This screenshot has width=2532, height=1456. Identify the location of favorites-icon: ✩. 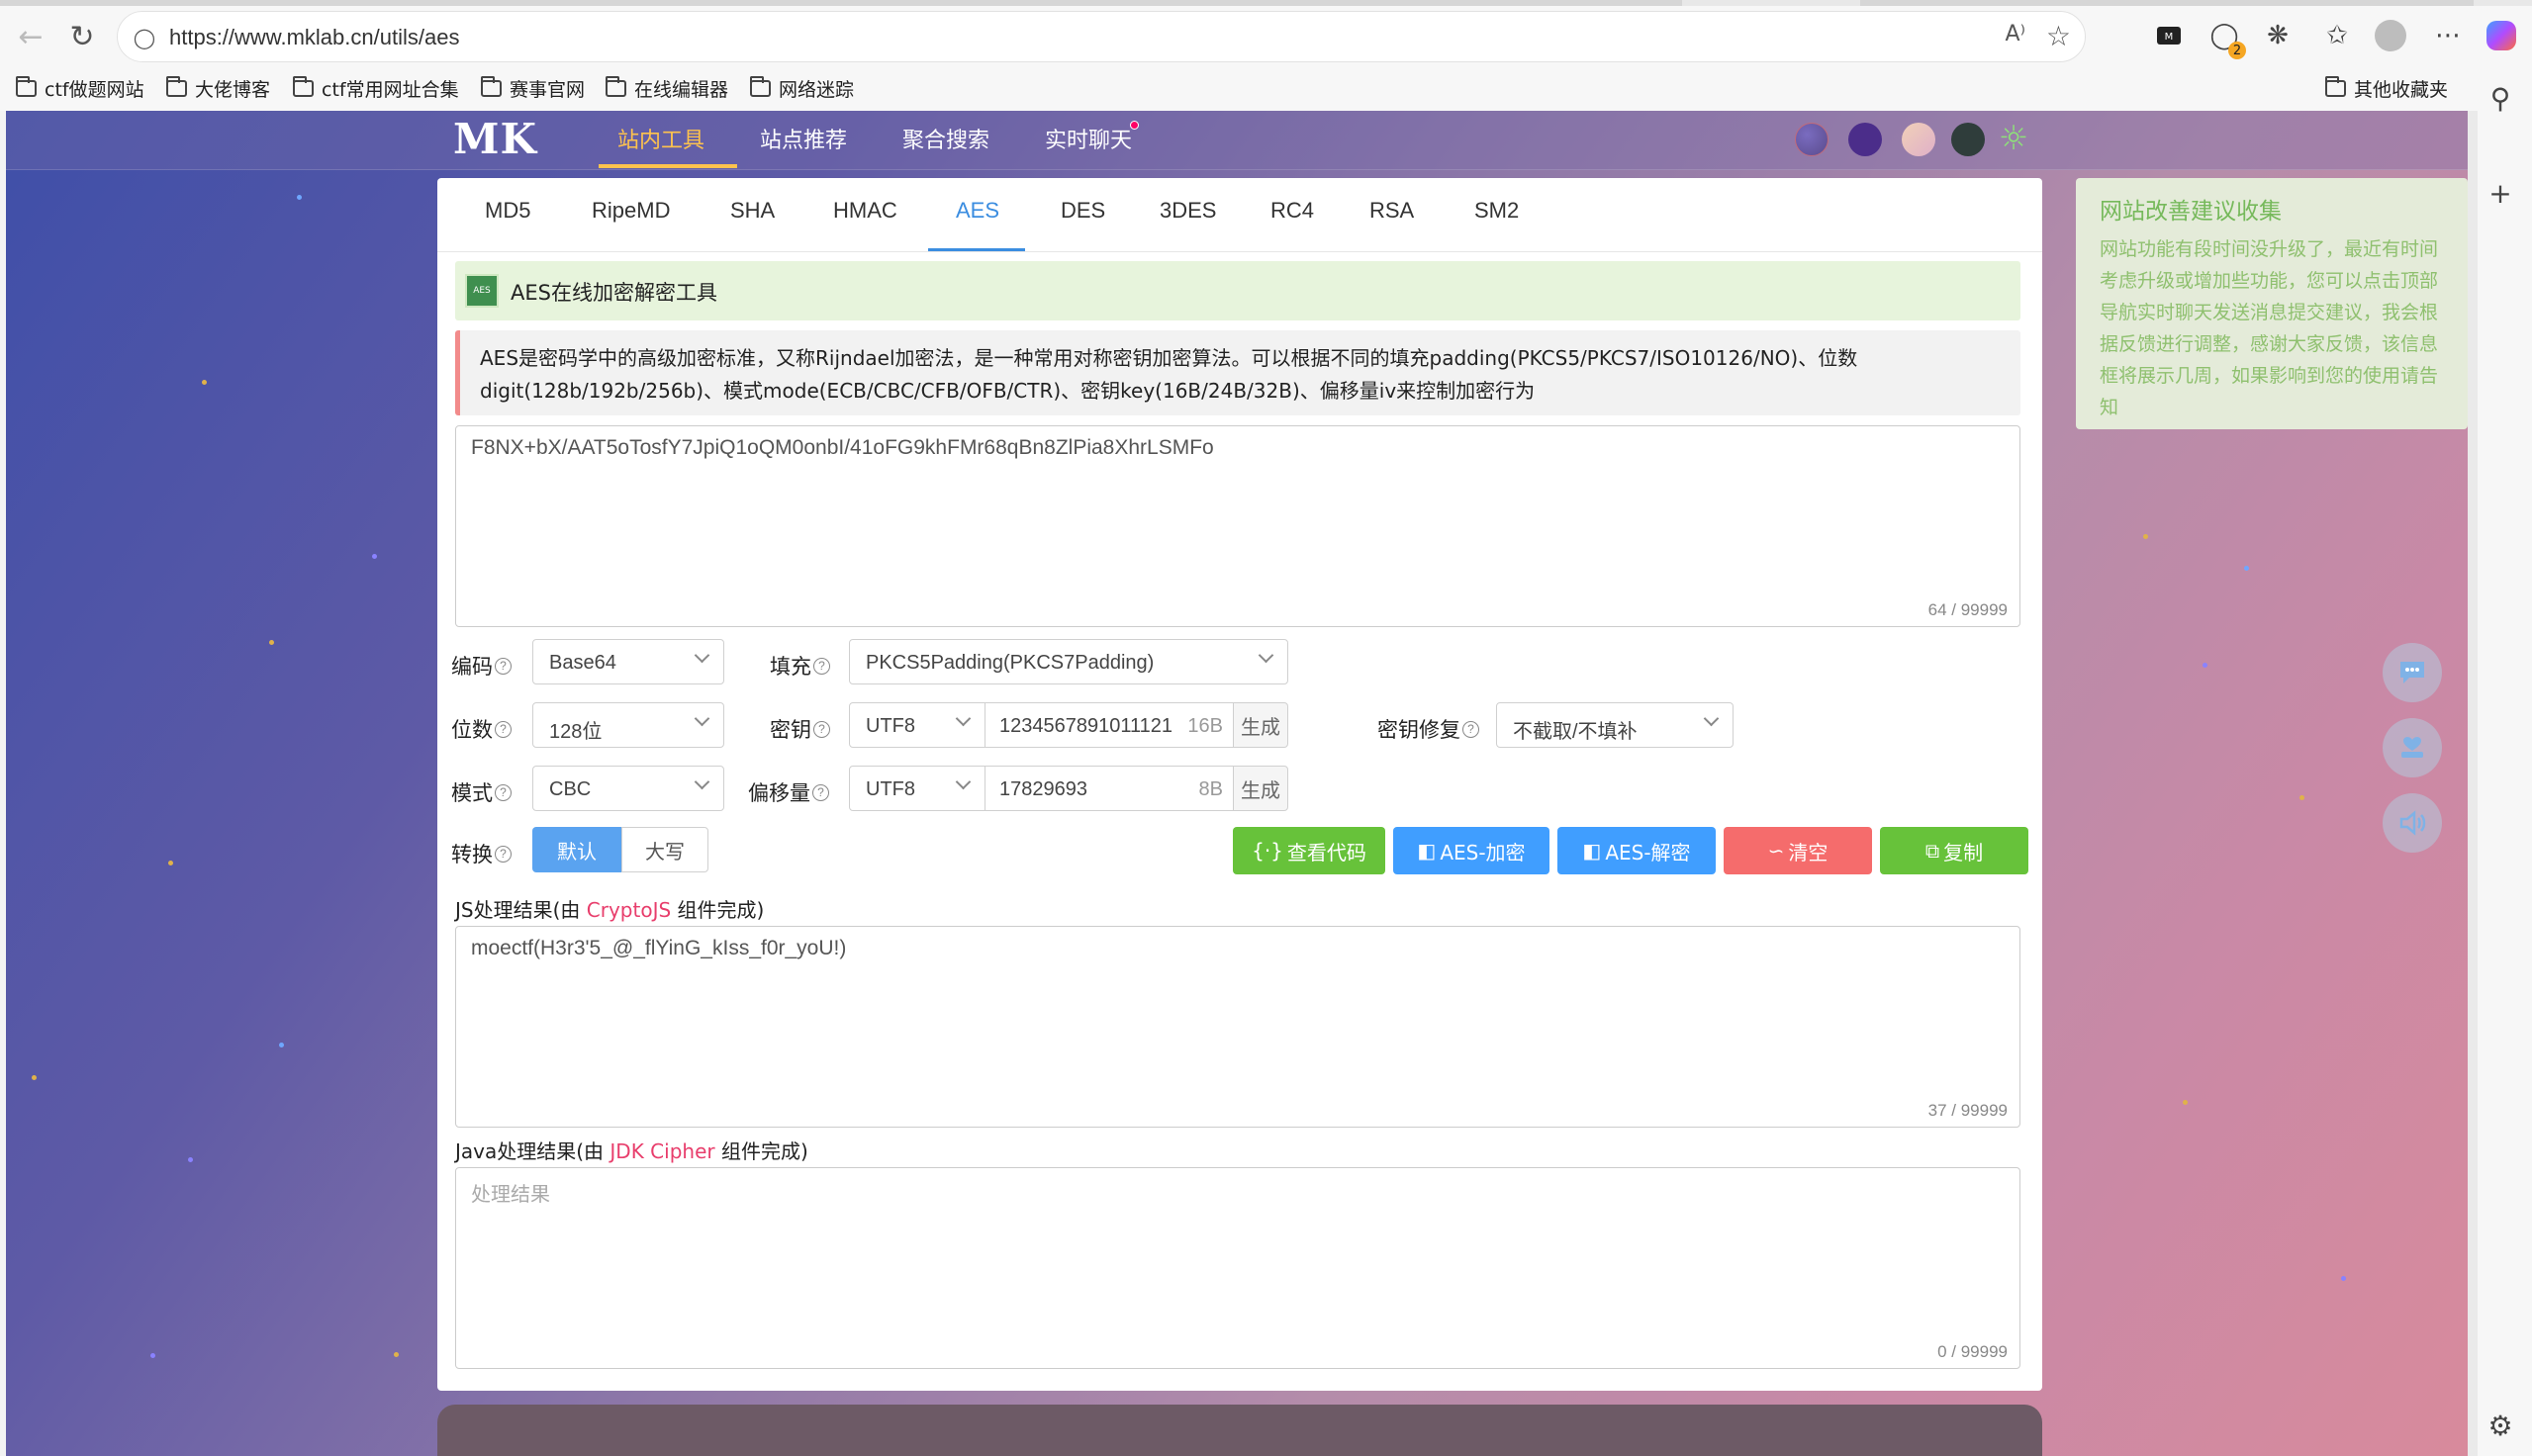
(2337, 35).